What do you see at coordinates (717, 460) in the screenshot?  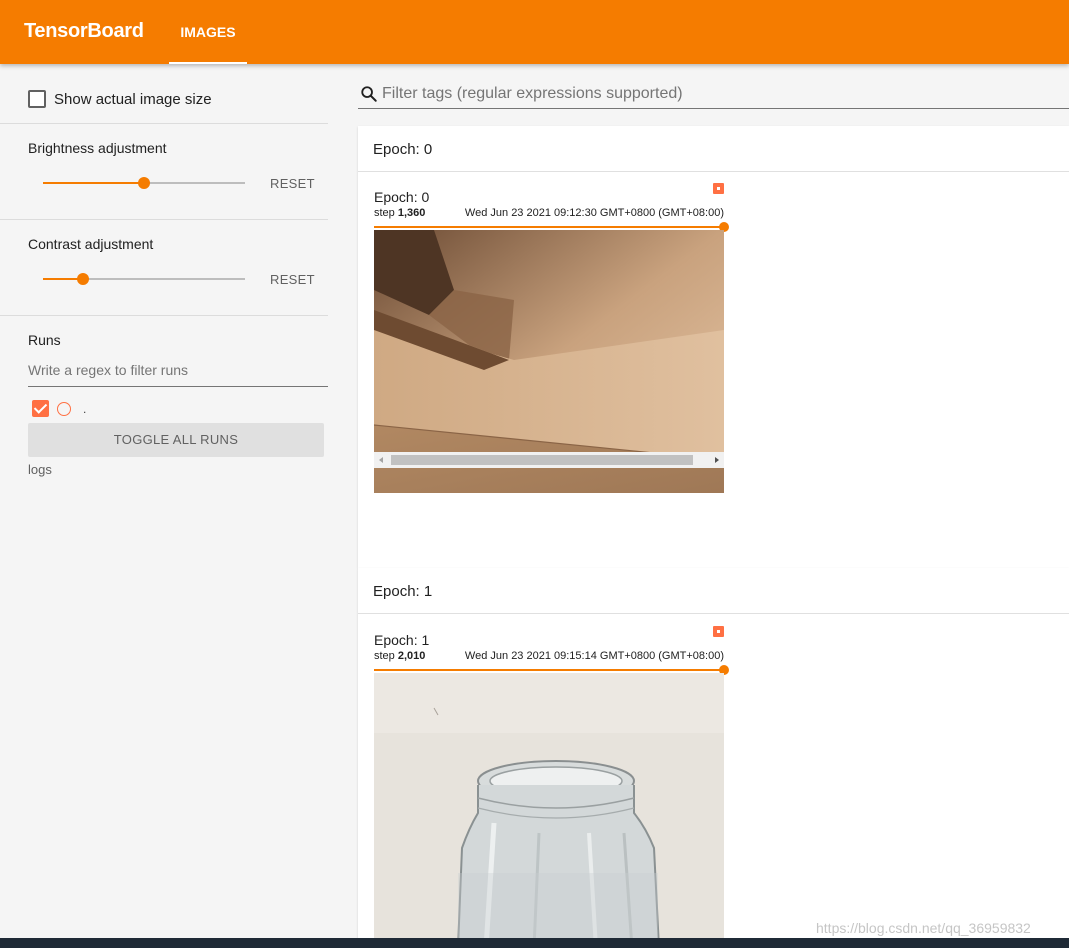 I see `scroll-right-icon` at bounding box center [717, 460].